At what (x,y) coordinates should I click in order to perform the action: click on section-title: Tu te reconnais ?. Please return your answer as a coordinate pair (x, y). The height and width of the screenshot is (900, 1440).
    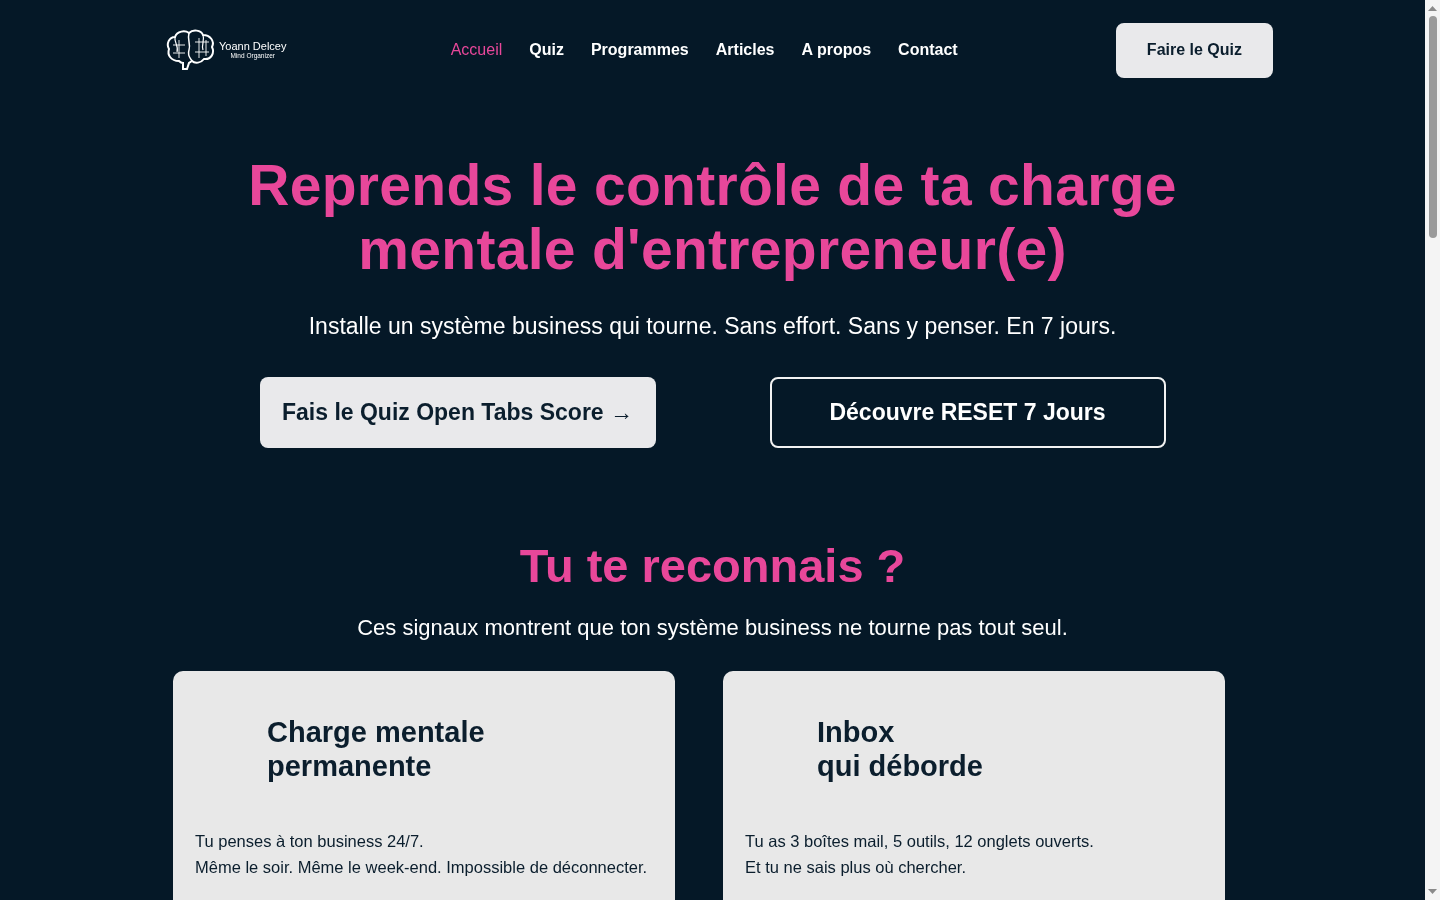
    Looking at the image, I should click on (712, 566).